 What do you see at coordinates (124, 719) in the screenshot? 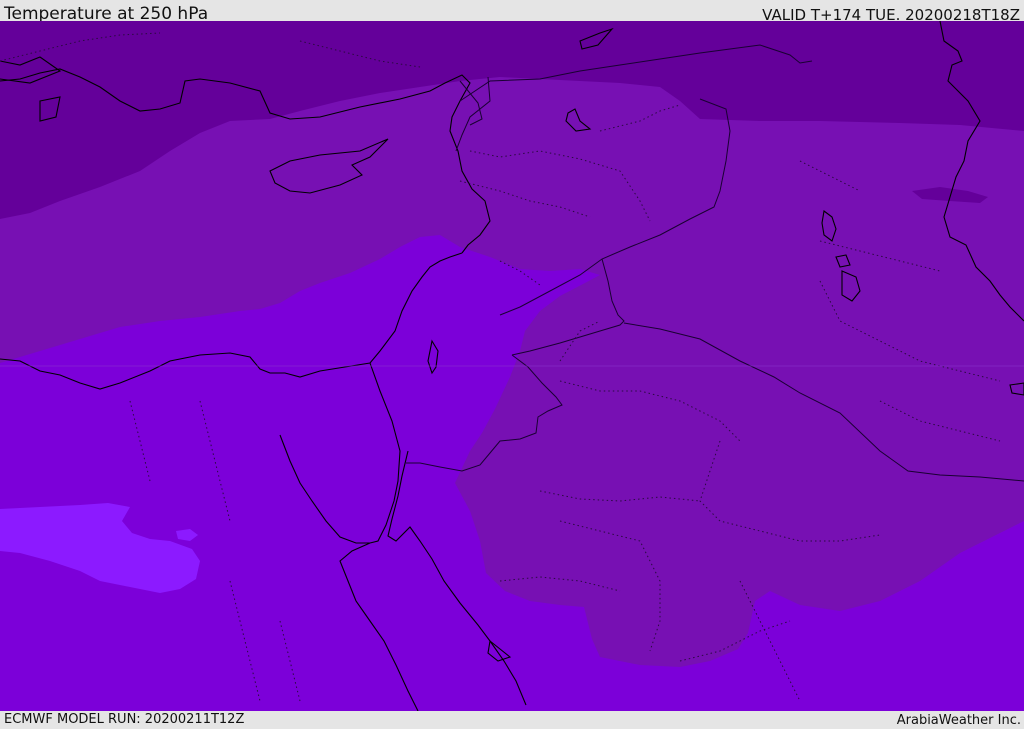
I see `model-run-label: ECMWF MODEL RUN: 20200211T12Z` at bounding box center [124, 719].